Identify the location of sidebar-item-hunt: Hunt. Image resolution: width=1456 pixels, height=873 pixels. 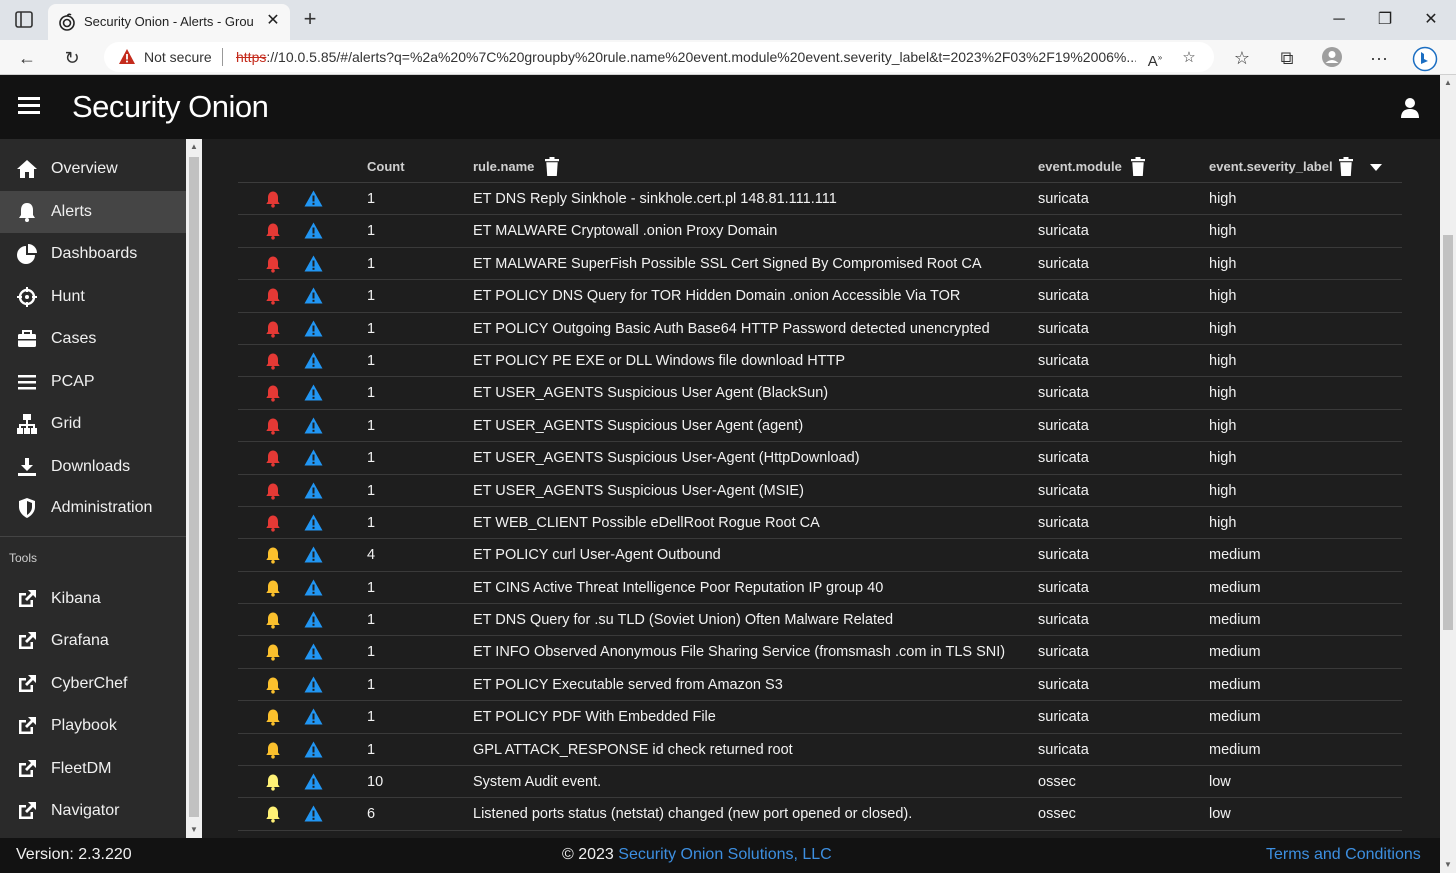
(93, 297).